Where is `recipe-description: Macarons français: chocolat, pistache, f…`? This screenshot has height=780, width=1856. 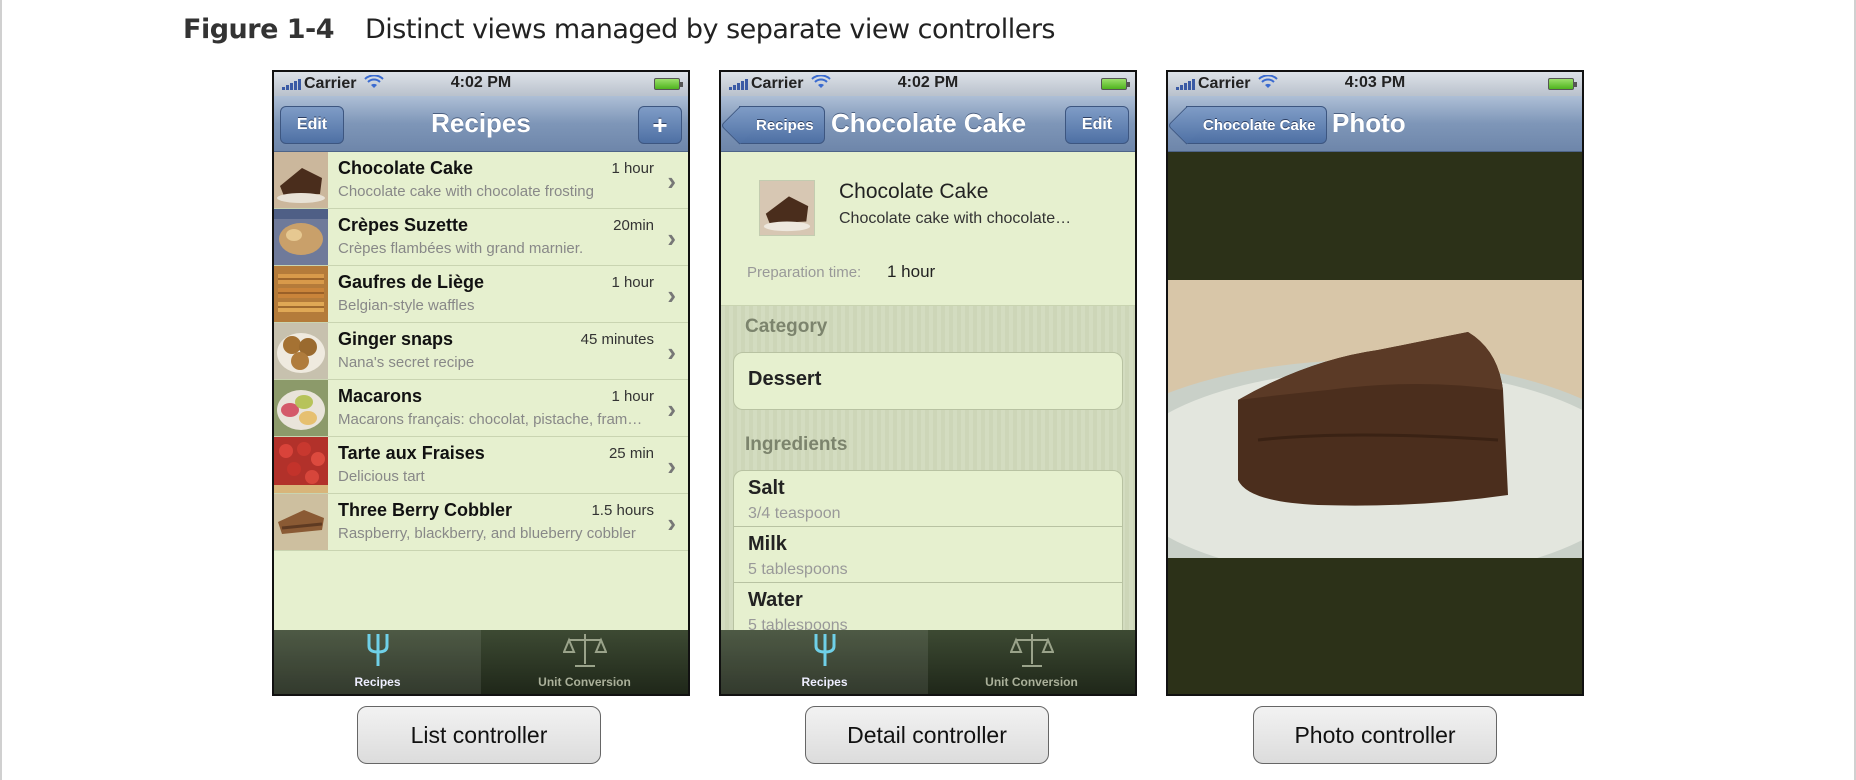 recipe-description: Macarons français: chocolat, pistache, f… is located at coordinates (490, 419).